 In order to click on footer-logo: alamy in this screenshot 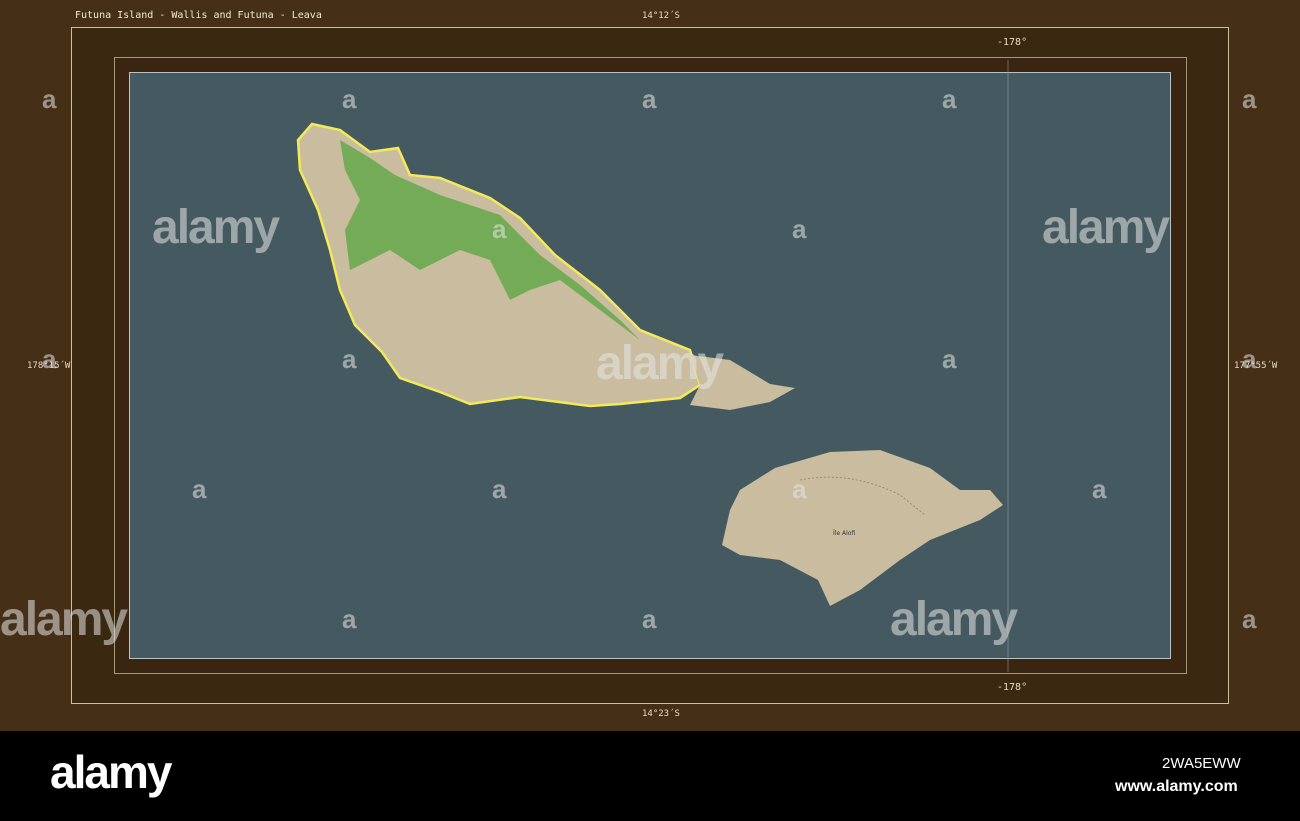, I will do `click(111, 772)`.